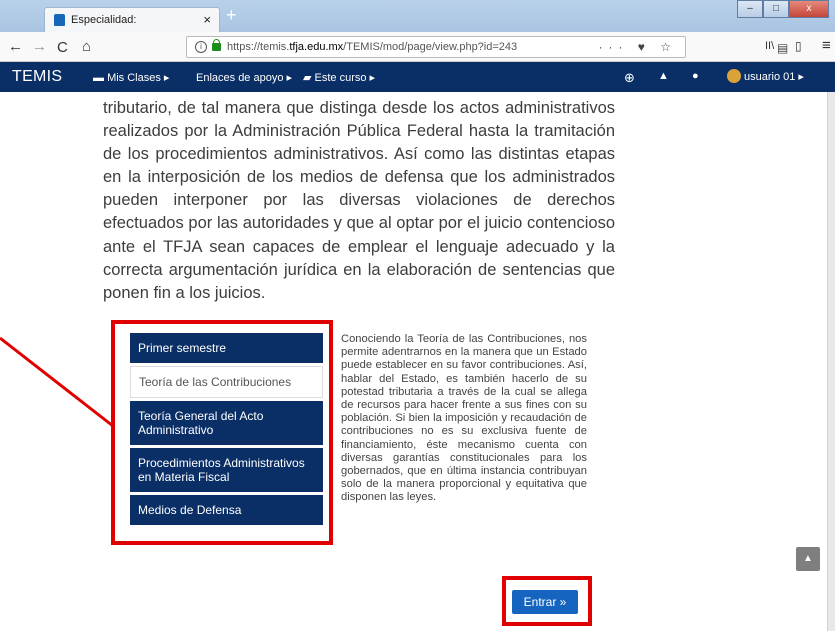  Describe the element at coordinates (417, 16) in the screenshot. I see `title-bar: Especialidad: × + – □ x` at that location.